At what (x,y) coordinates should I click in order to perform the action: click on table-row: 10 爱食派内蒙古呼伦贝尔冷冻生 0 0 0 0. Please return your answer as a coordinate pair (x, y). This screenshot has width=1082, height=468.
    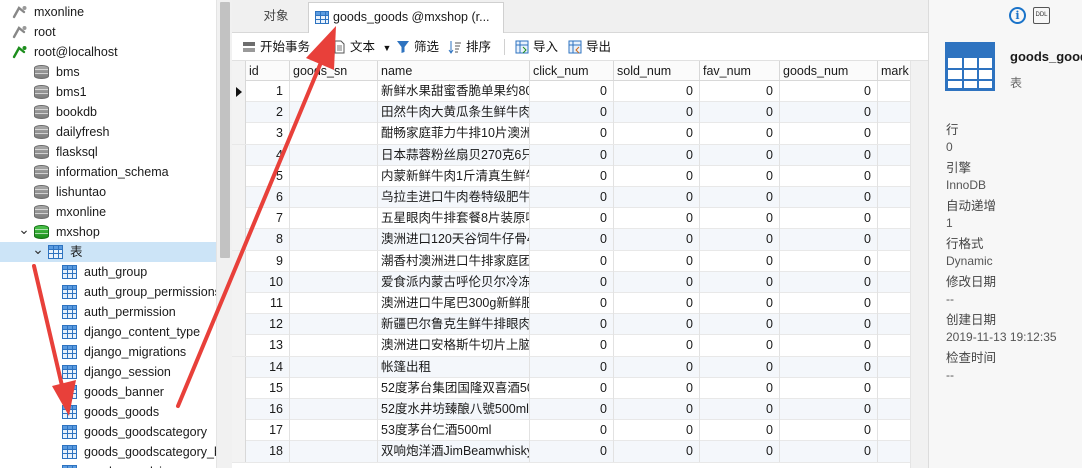
    Looking at the image, I should click on (571, 282).